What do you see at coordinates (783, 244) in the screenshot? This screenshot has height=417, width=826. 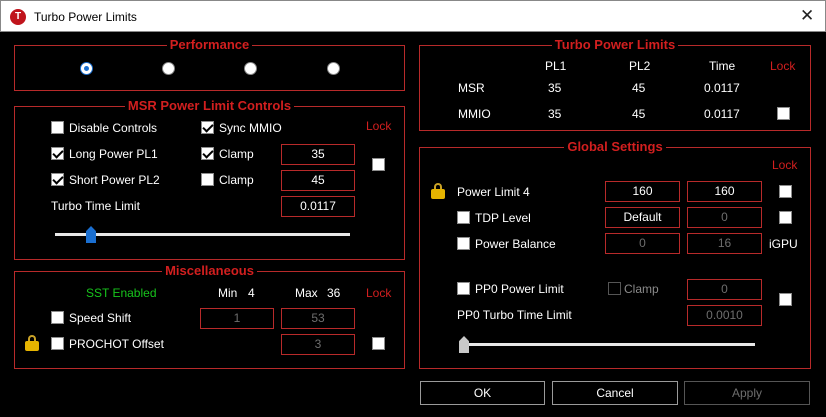 I see `igpu-label: iGPU` at bounding box center [783, 244].